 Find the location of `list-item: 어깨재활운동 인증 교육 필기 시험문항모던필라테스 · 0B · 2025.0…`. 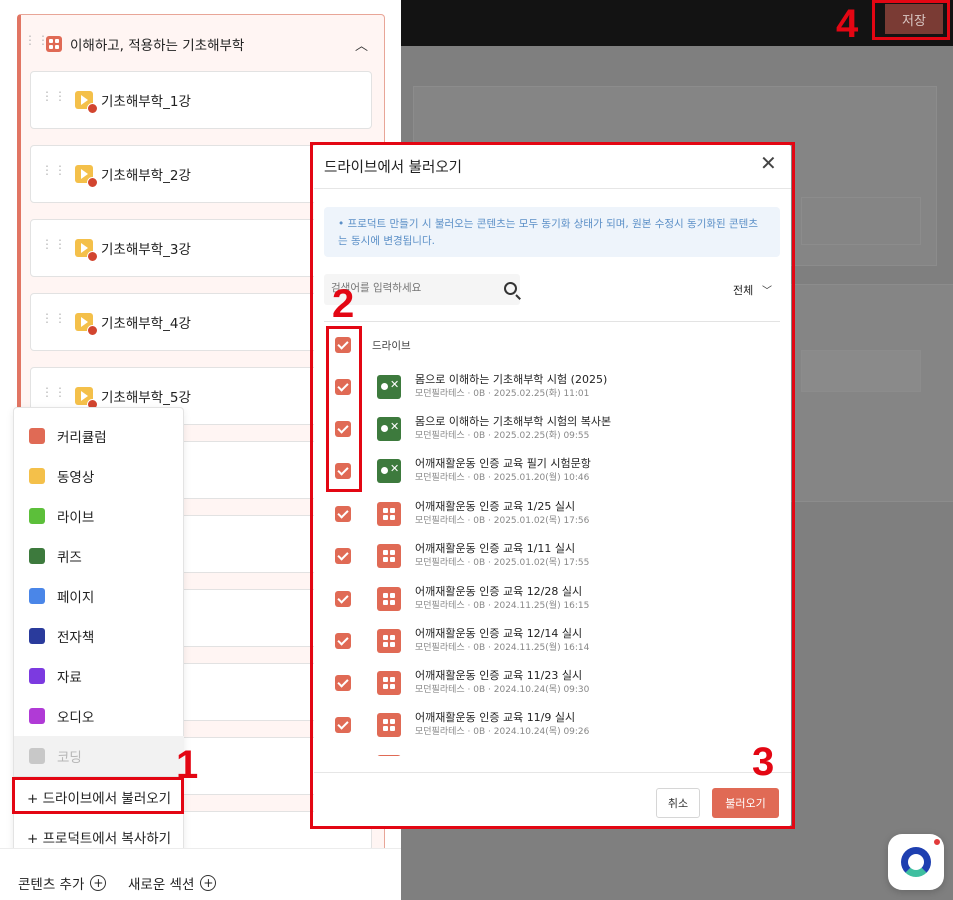

list-item: 어깨재활운동 인증 교육 필기 시험문항모던필라테스 · 0B · 2025.0… is located at coordinates (552, 471).